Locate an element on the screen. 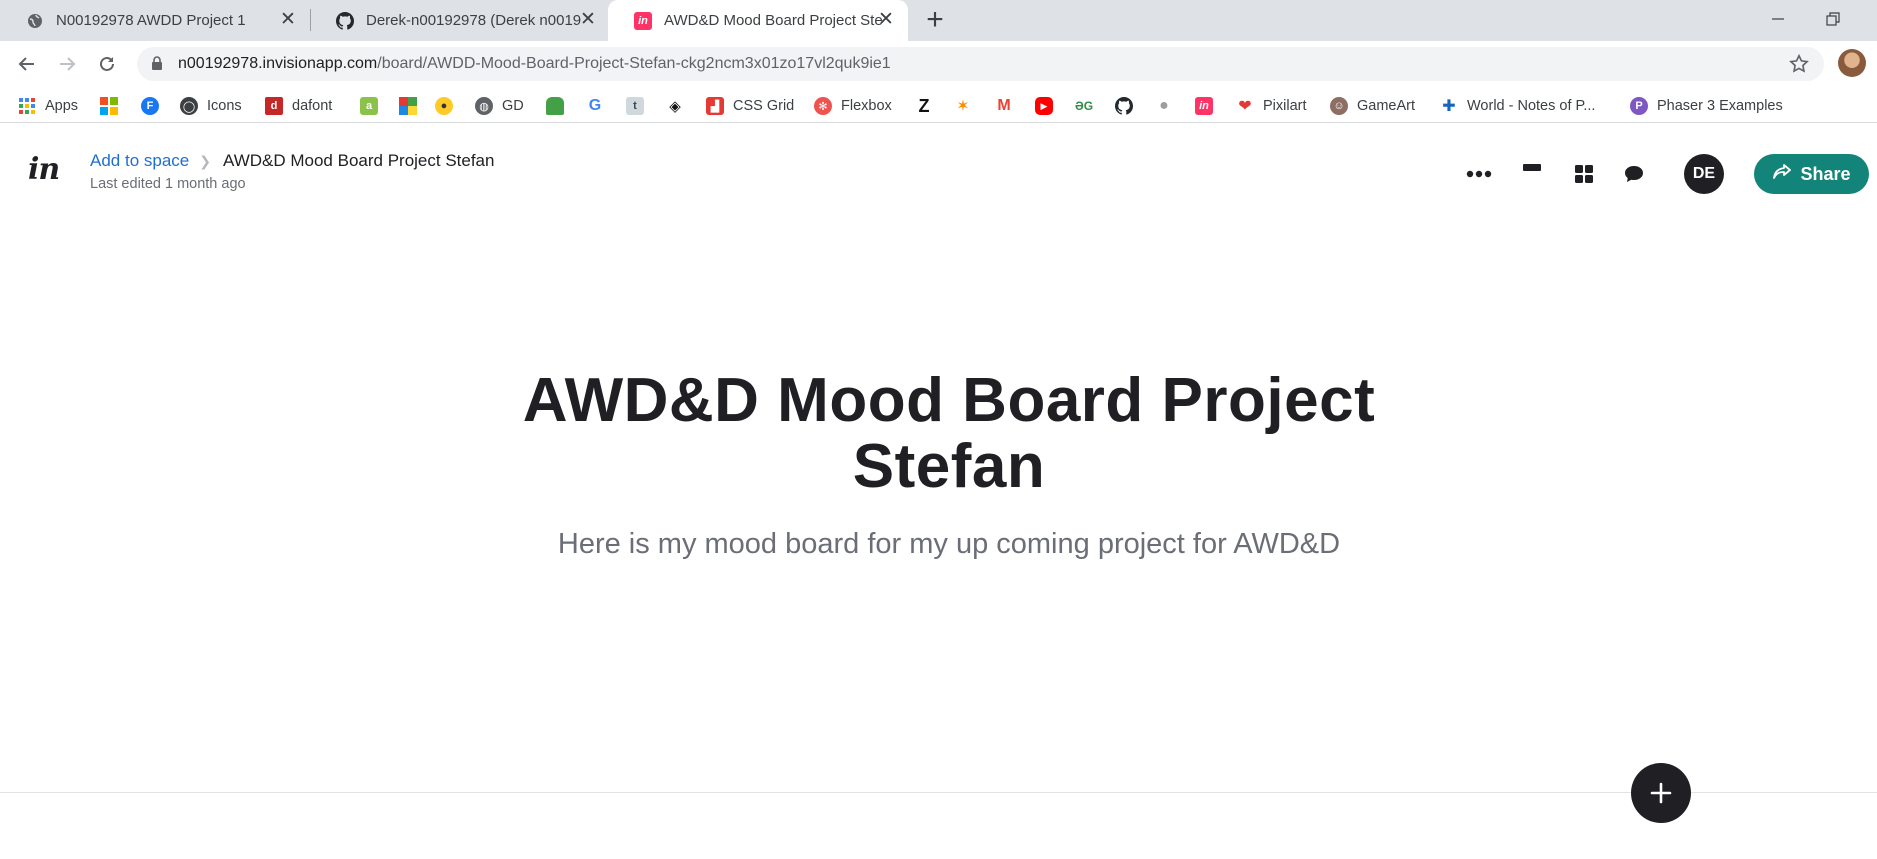  microsoft-icon is located at coordinates (109, 106).